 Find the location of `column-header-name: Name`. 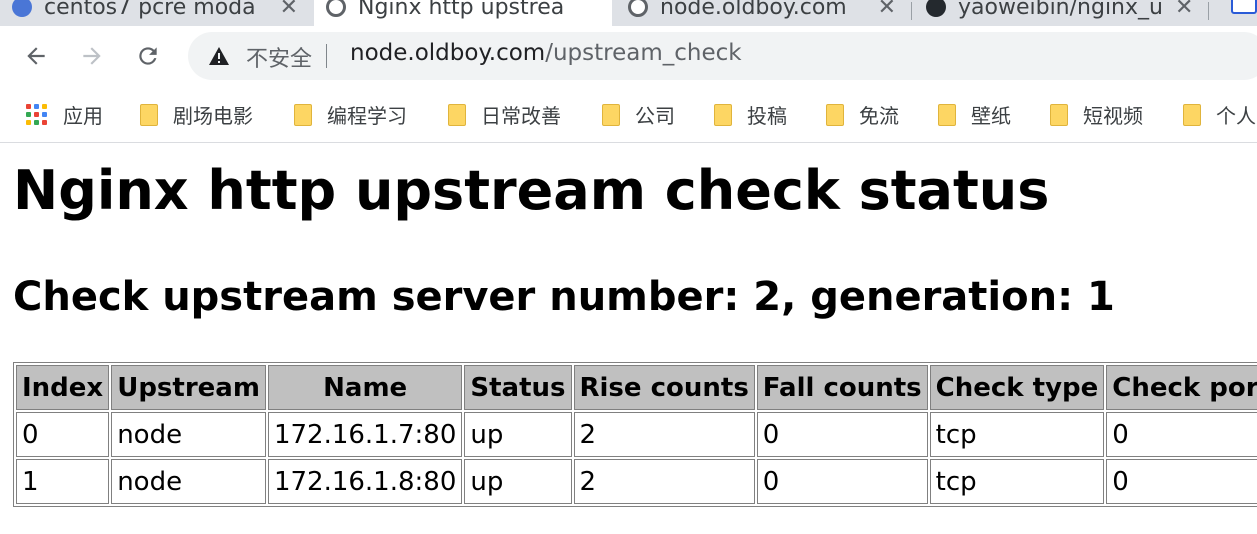

column-header-name: Name is located at coordinates (365, 387).